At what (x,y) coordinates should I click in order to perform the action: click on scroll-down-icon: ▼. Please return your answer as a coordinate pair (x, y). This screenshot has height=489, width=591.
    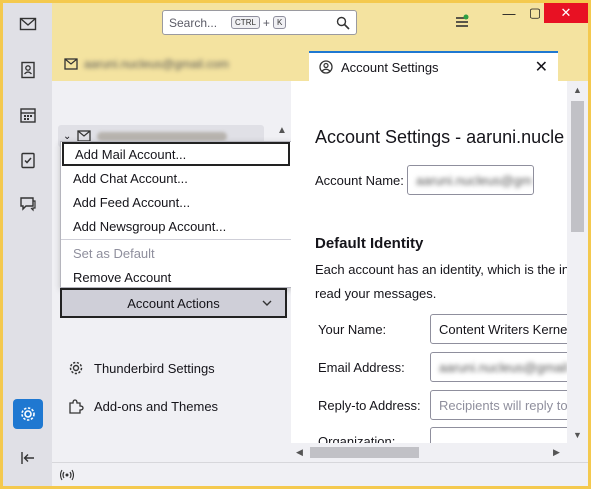
    Looking at the image, I should click on (577, 435).